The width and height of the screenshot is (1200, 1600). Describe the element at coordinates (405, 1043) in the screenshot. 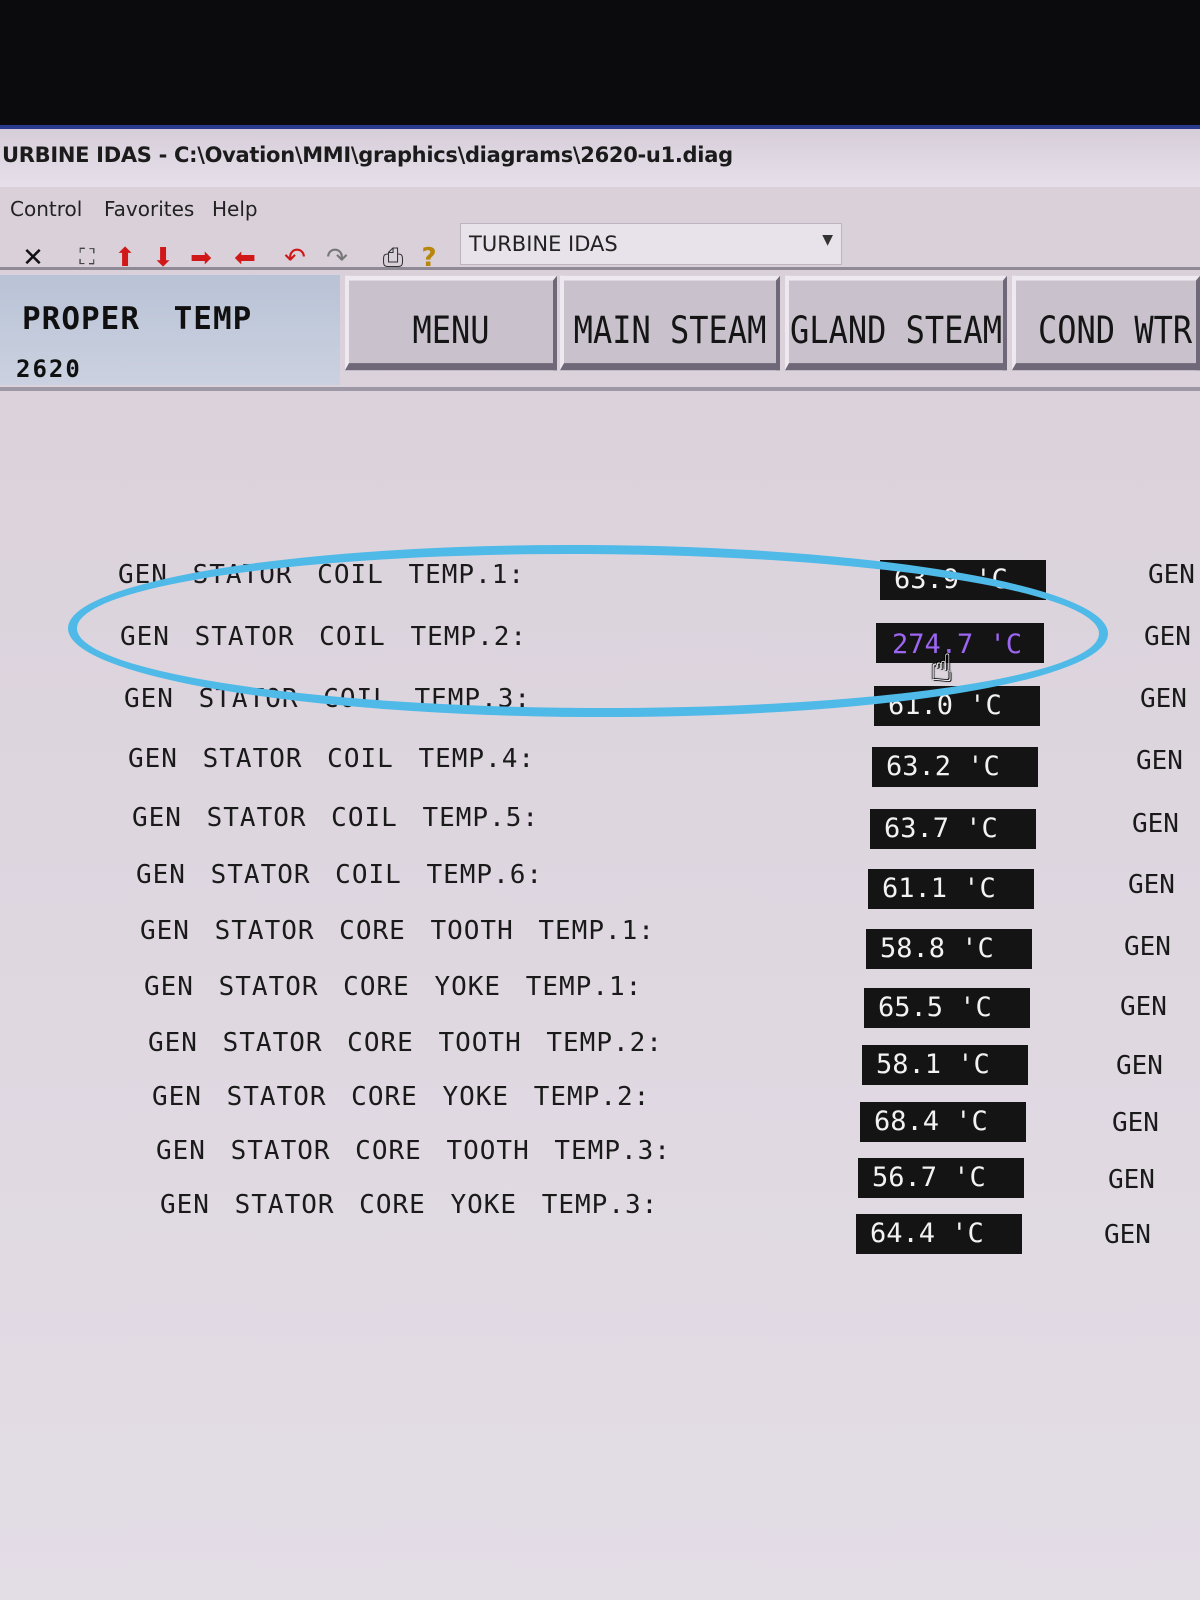

I see `row-label-tooth-2: GEN STATOR CORE TOOTH TEMP.2:` at that location.